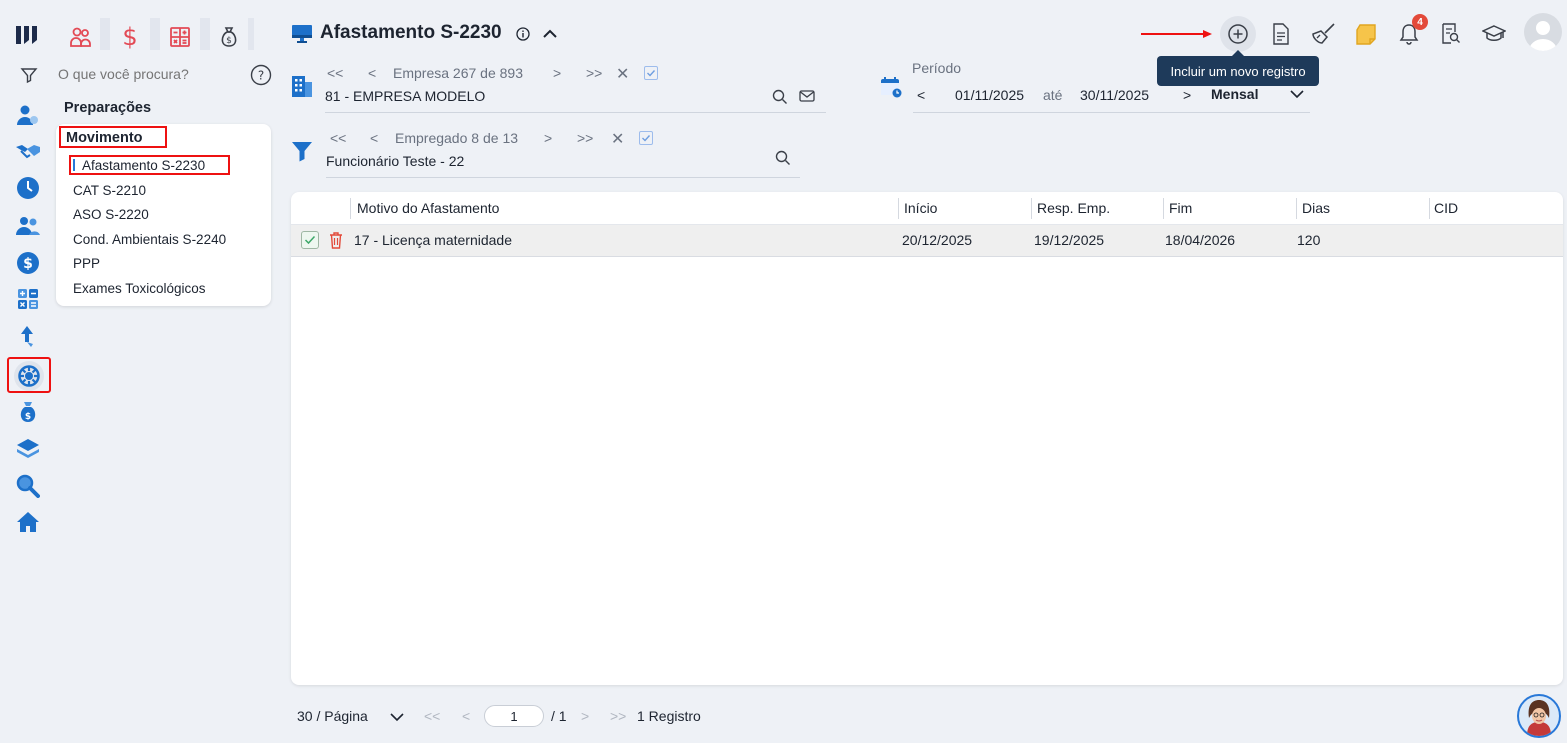  What do you see at coordinates (1073, 208) in the screenshot?
I see `column-resp-emp: Resp. Emp.` at bounding box center [1073, 208].